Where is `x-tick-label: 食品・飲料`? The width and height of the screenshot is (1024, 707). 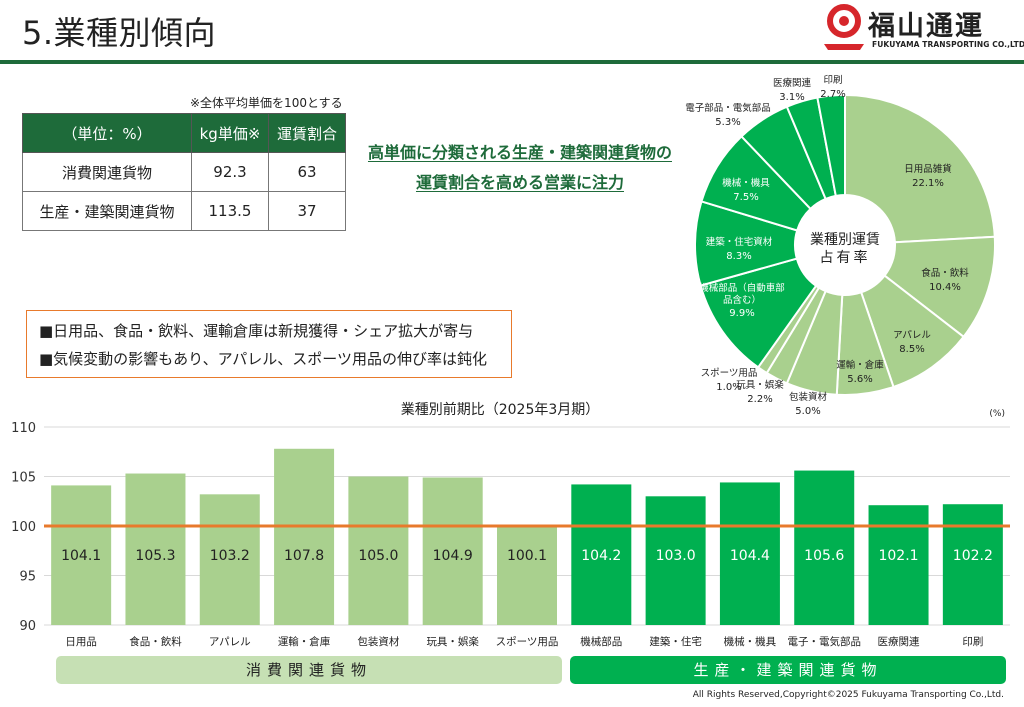 x-tick-label: 食品・飲料 is located at coordinates (155, 641).